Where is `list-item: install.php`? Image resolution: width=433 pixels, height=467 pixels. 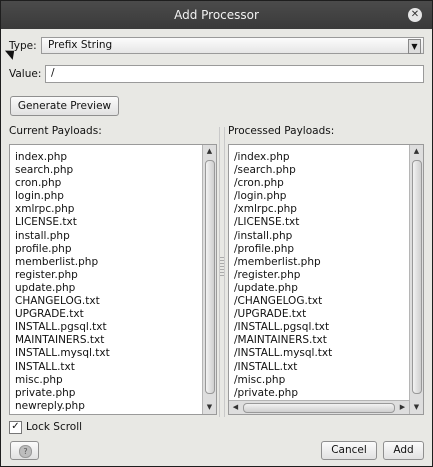
list-item: install.php is located at coordinates (62, 236).